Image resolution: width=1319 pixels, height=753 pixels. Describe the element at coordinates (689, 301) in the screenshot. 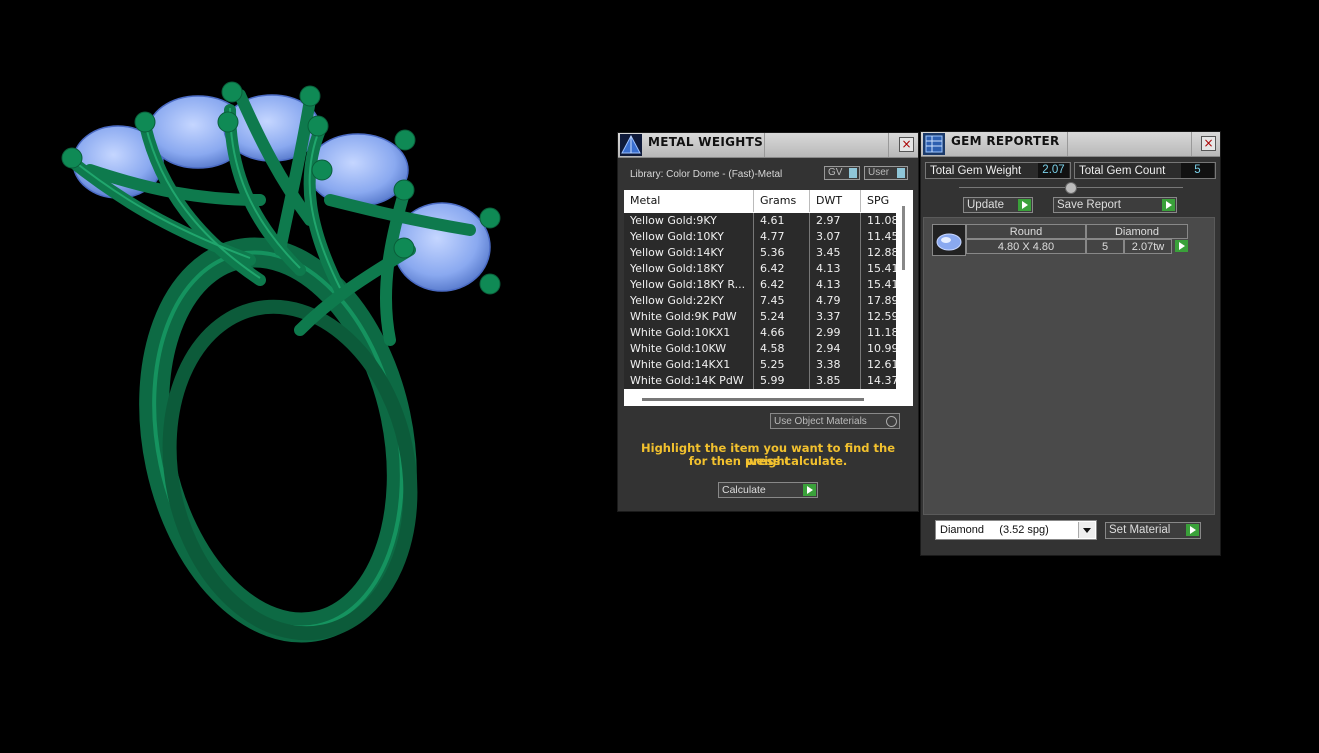

I see `metal-name: Yellow Gold:22KY` at that location.